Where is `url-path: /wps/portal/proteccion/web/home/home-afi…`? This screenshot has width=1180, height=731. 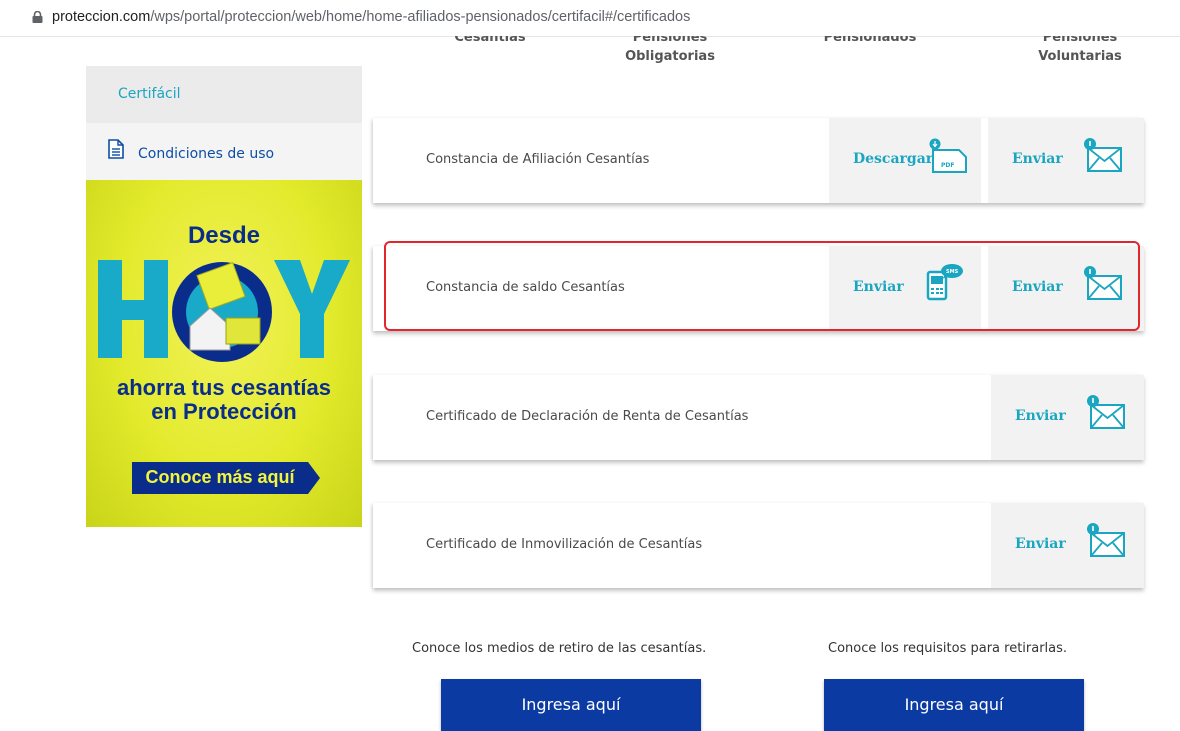 url-path: /wps/portal/proteccion/web/home/home-afi… is located at coordinates (420, 17).